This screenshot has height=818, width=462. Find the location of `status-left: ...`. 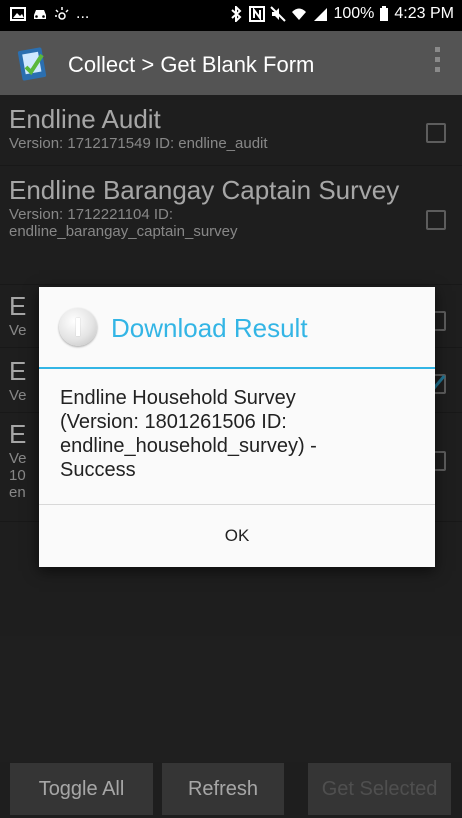

status-left: ... is located at coordinates (49, 14).